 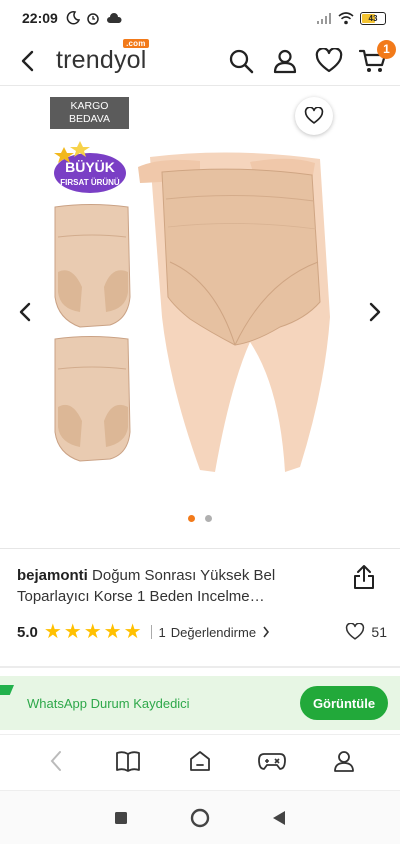 I want to click on back-button, so click(x=28, y=61).